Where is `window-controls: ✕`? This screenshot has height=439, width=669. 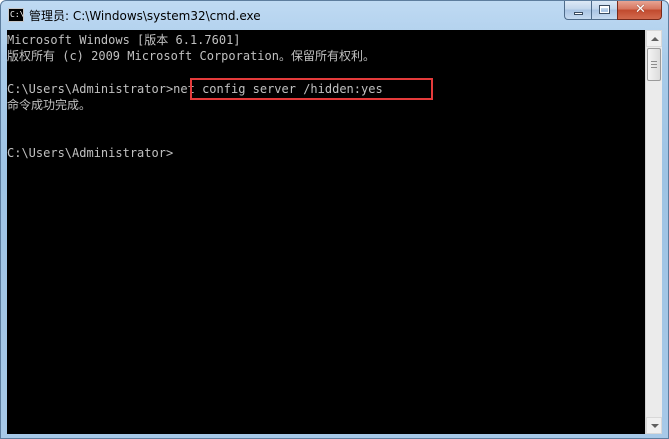
window-controls: ✕ is located at coordinates (613, 11).